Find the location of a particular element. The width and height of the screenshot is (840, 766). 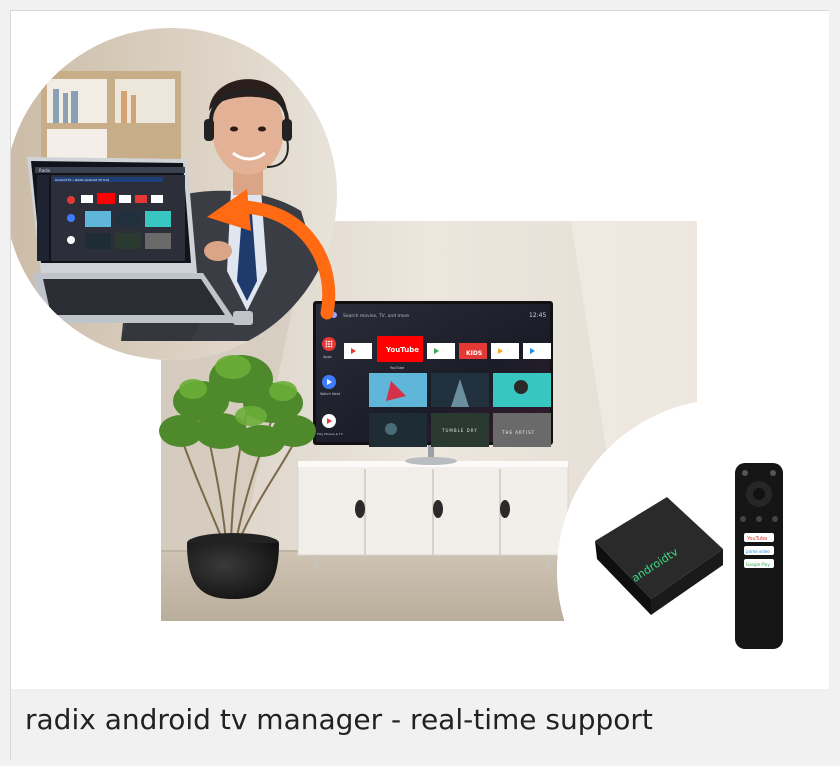

remote-prime-button: prime video is located at coordinates (758, 551).